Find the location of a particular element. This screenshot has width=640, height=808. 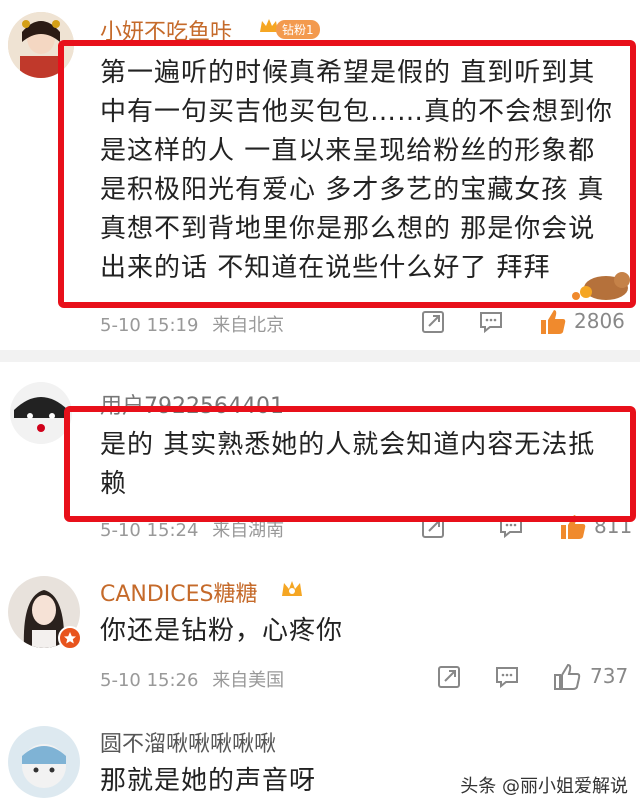

watermark: 头条 @丽小姐爱解说 is located at coordinates (544, 786).